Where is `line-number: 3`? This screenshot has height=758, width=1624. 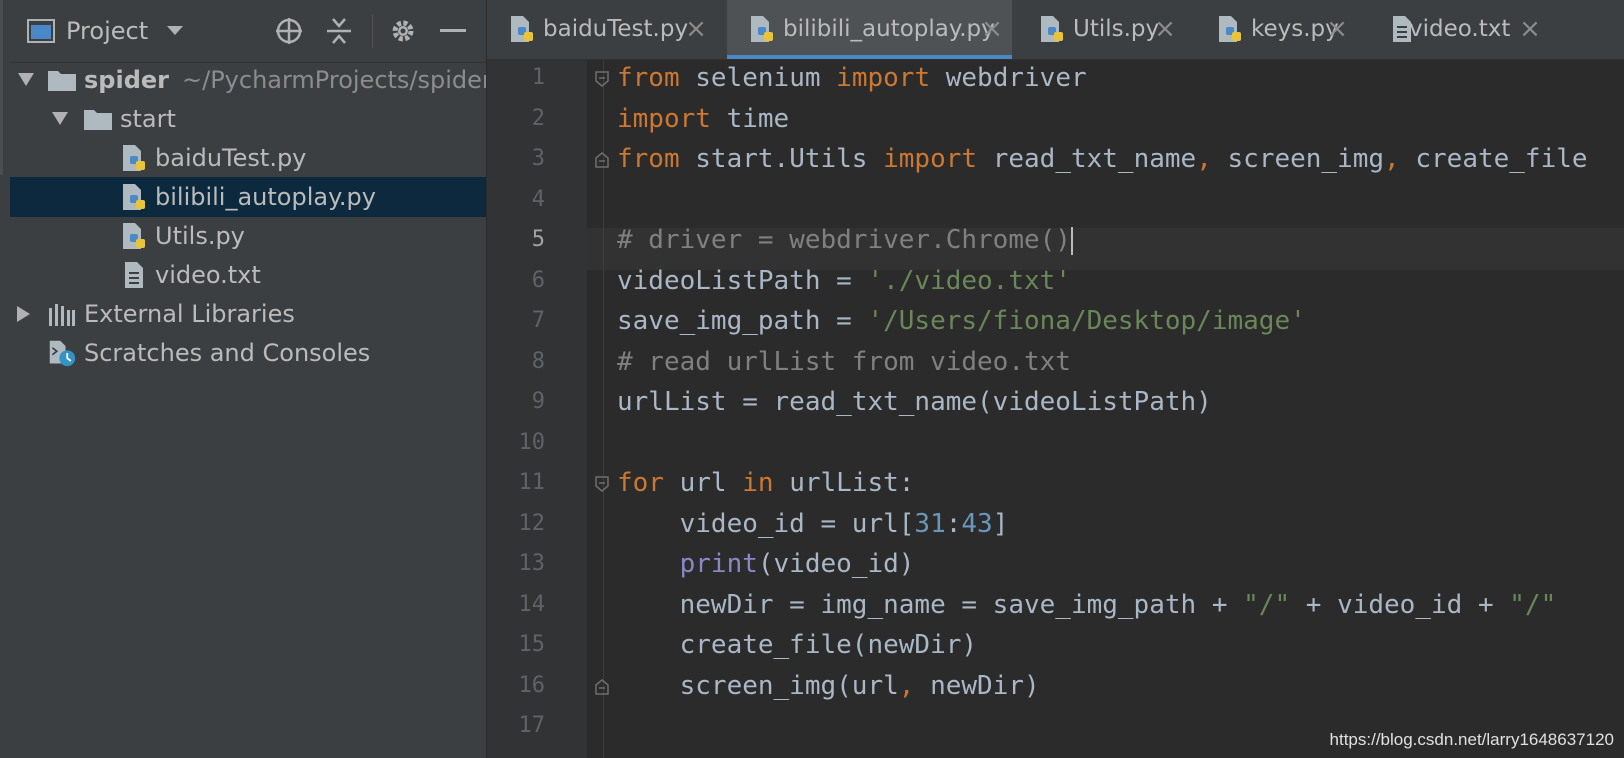 line-number: 3 is located at coordinates (538, 158).